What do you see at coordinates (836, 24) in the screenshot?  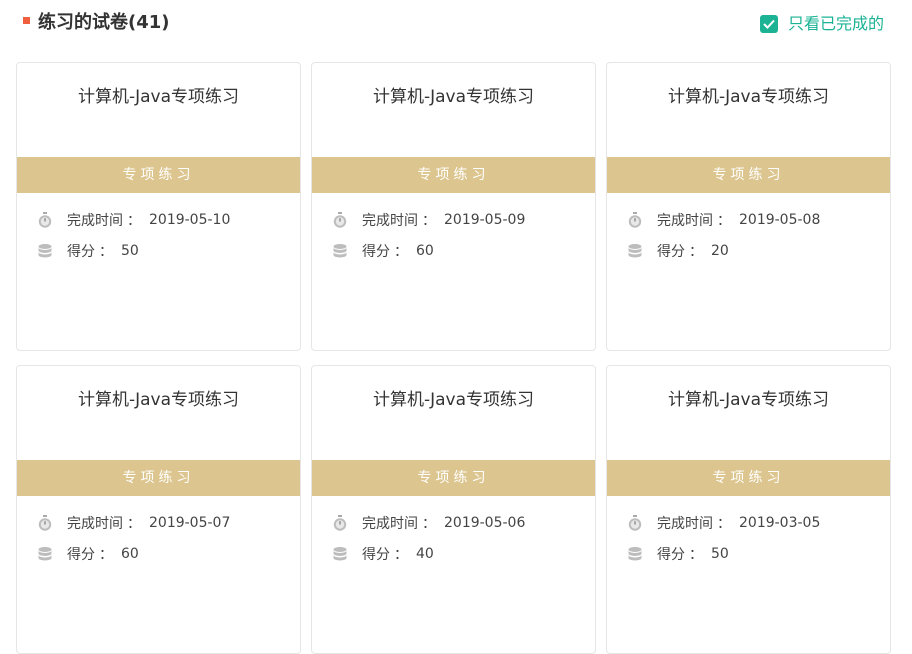 I see `filter-label: 只看已完成的` at bounding box center [836, 24].